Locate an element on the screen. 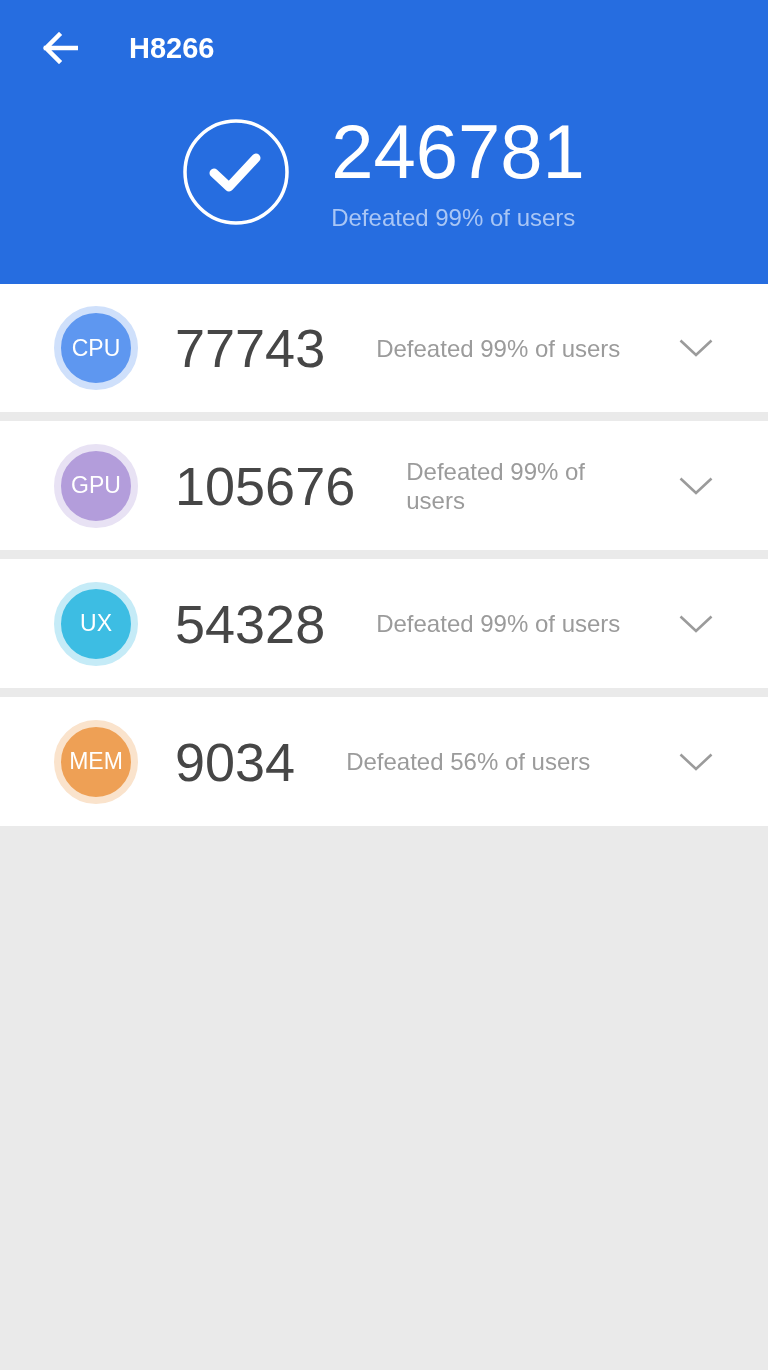 Image resolution: width=768 pixels, height=1370 pixels. back-arrow-icon is located at coordinates (60, 48).